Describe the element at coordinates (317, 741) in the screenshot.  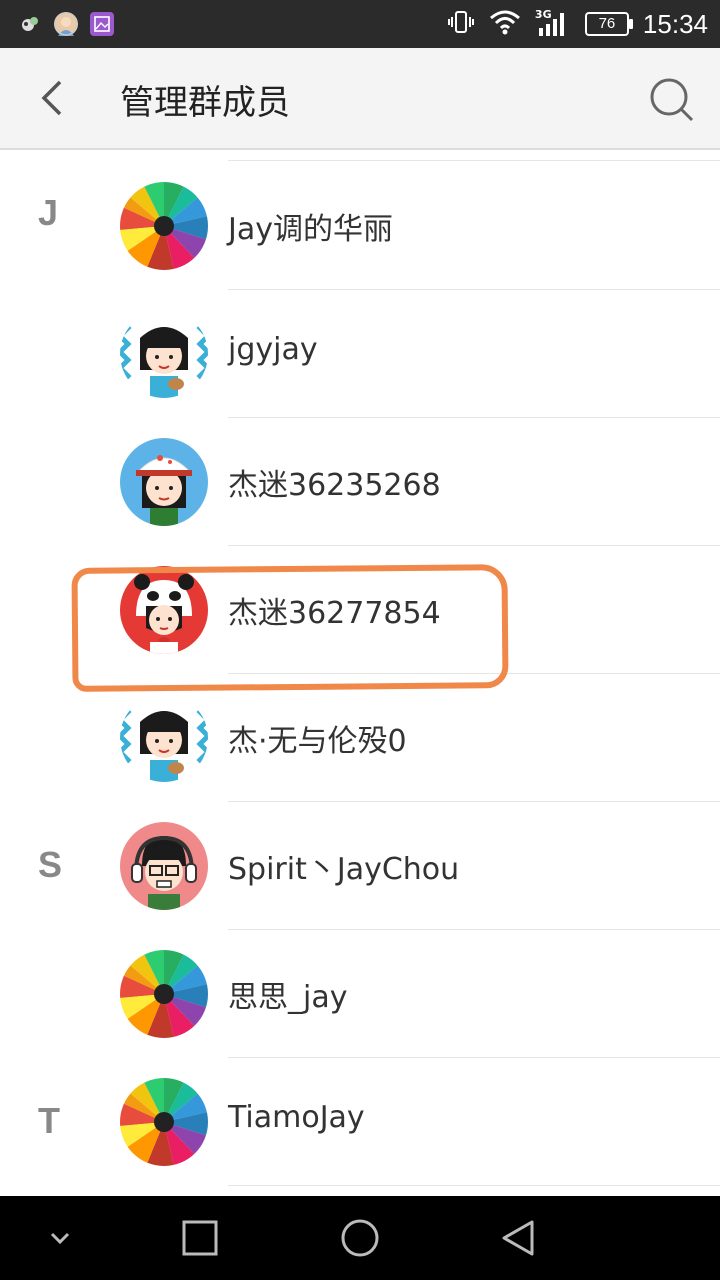
I see `member-name: 杰·无与伦殁0` at that location.